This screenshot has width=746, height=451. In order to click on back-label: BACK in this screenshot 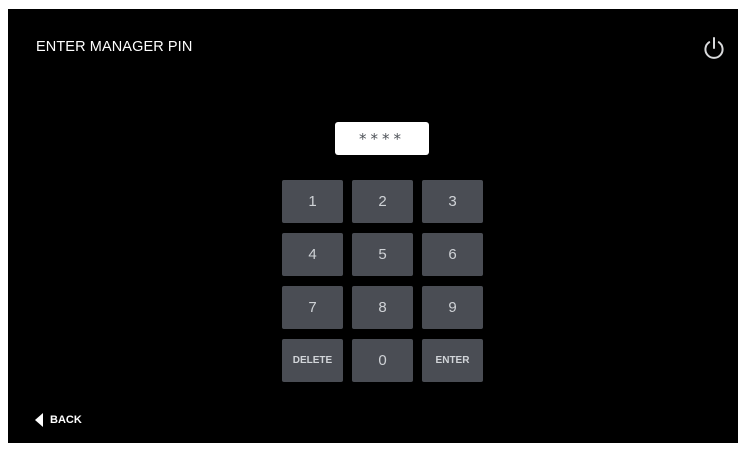, I will do `click(66, 420)`.